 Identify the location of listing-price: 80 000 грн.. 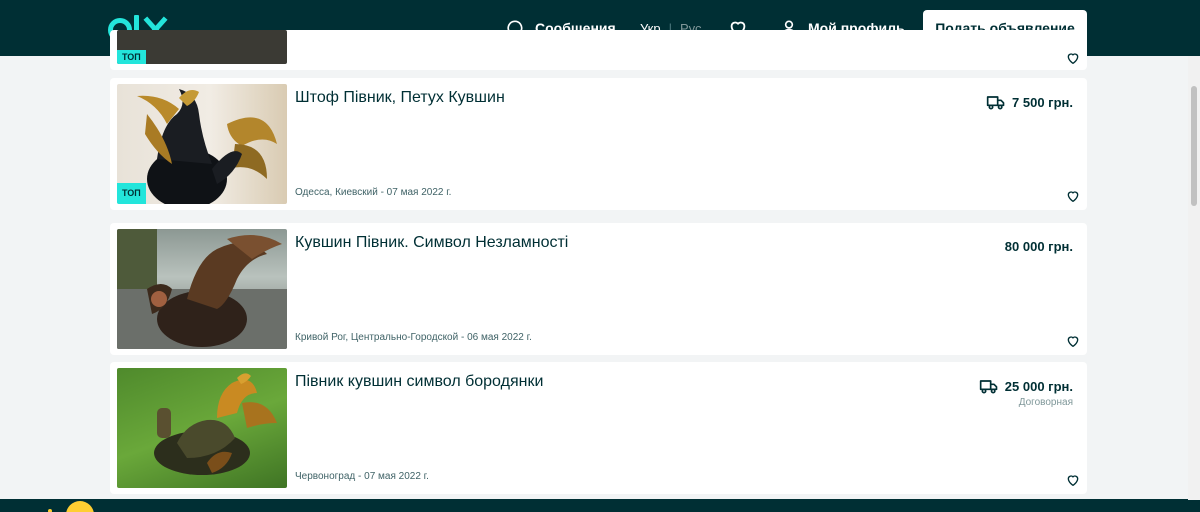
(1039, 246).